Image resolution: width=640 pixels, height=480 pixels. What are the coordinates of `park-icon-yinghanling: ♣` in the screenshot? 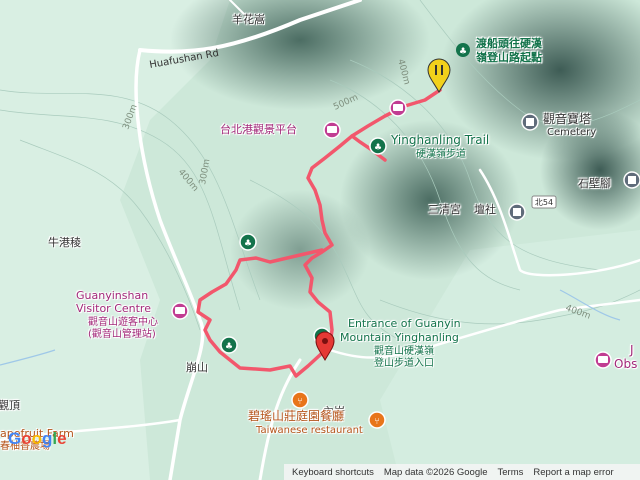 It's located at (378, 146).